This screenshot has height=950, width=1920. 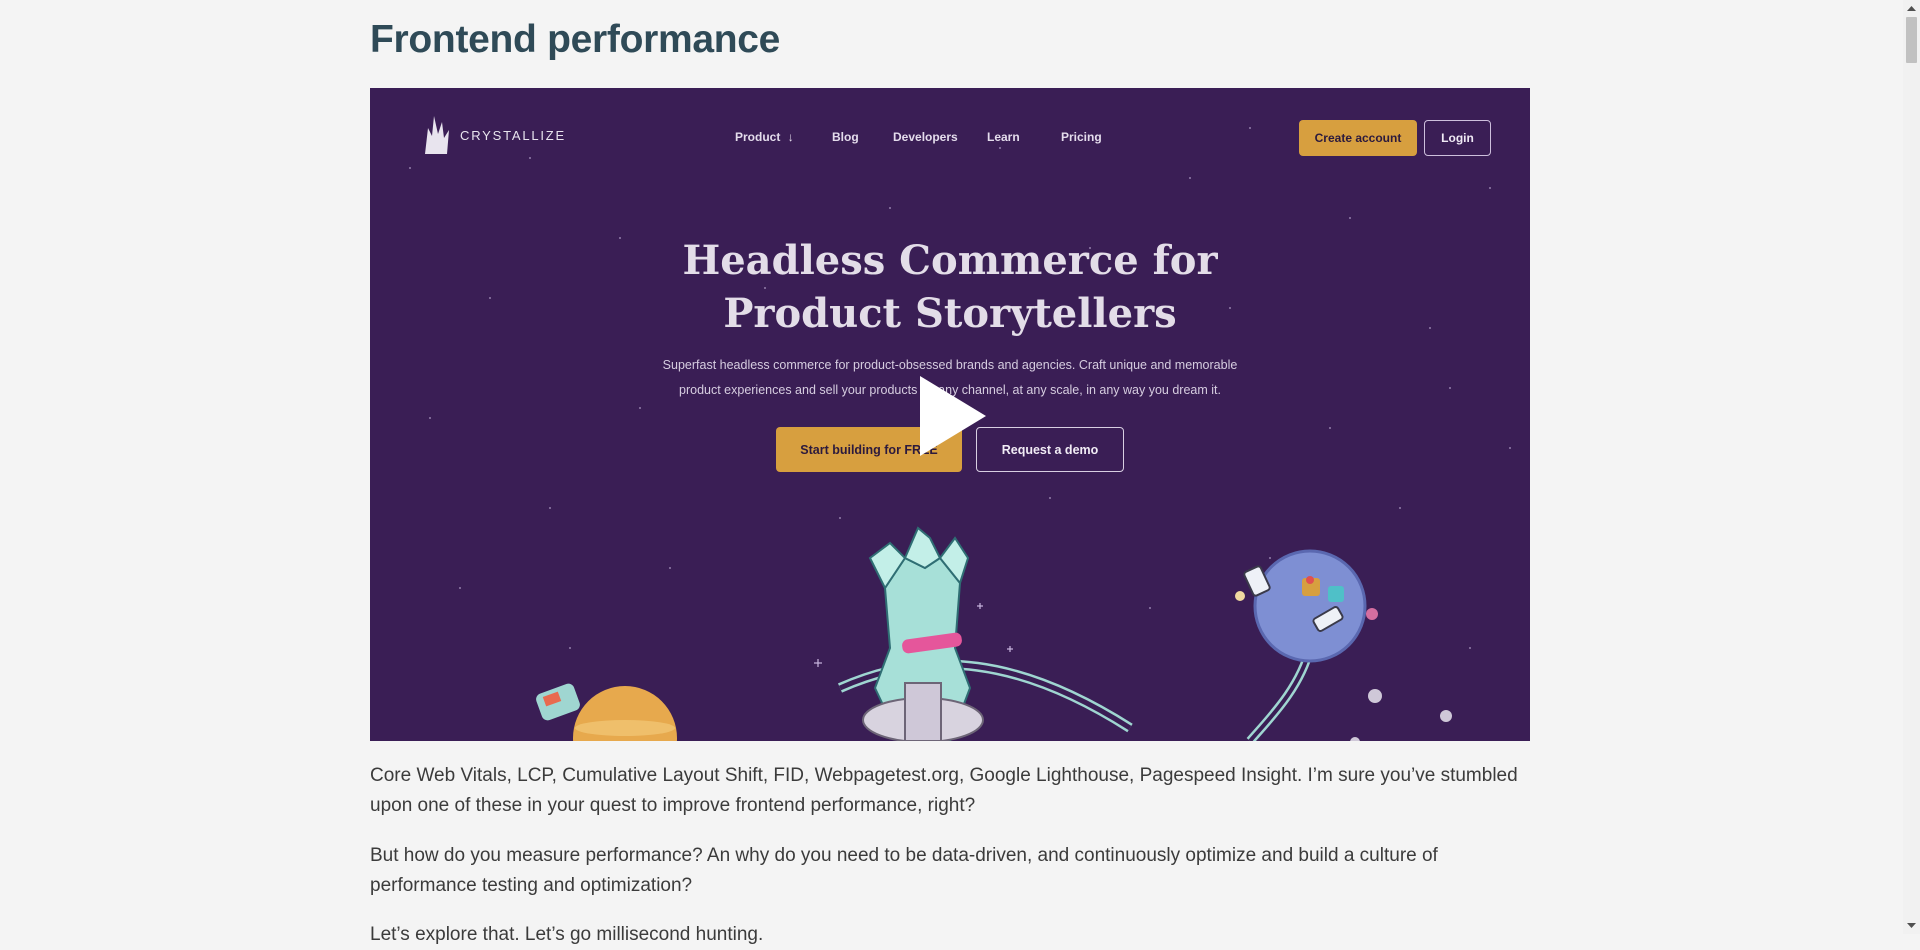 I want to click on vertical-scrollbar, so click(x=1911, y=467).